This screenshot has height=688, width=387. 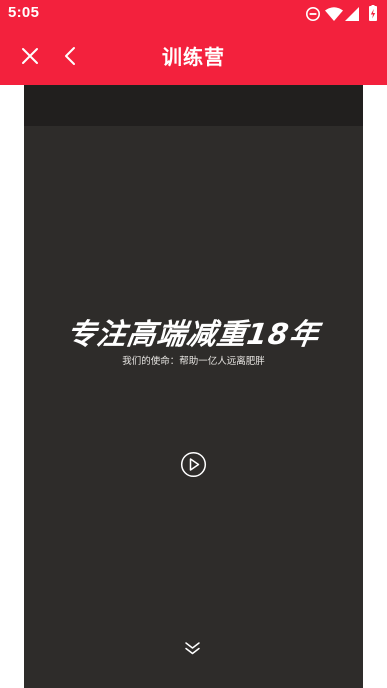 What do you see at coordinates (313, 14) in the screenshot?
I see `do-not-disturb-icon` at bounding box center [313, 14].